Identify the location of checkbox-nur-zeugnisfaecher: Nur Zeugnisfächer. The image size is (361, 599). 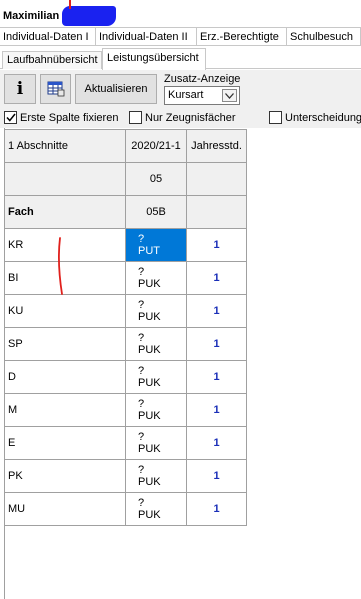
(182, 117).